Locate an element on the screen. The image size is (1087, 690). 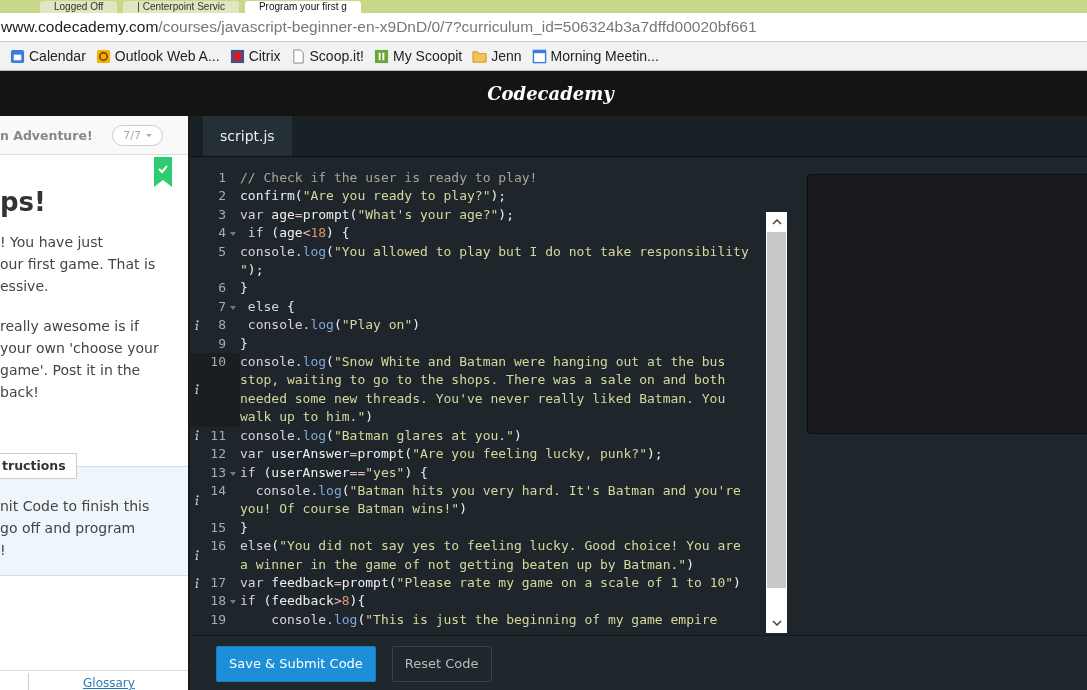
file-tab: script.js is located at coordinates (247, 136).